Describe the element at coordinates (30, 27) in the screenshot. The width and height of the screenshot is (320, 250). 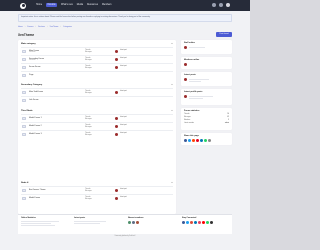
I see `breadcrumb-item: Forums` at that location.